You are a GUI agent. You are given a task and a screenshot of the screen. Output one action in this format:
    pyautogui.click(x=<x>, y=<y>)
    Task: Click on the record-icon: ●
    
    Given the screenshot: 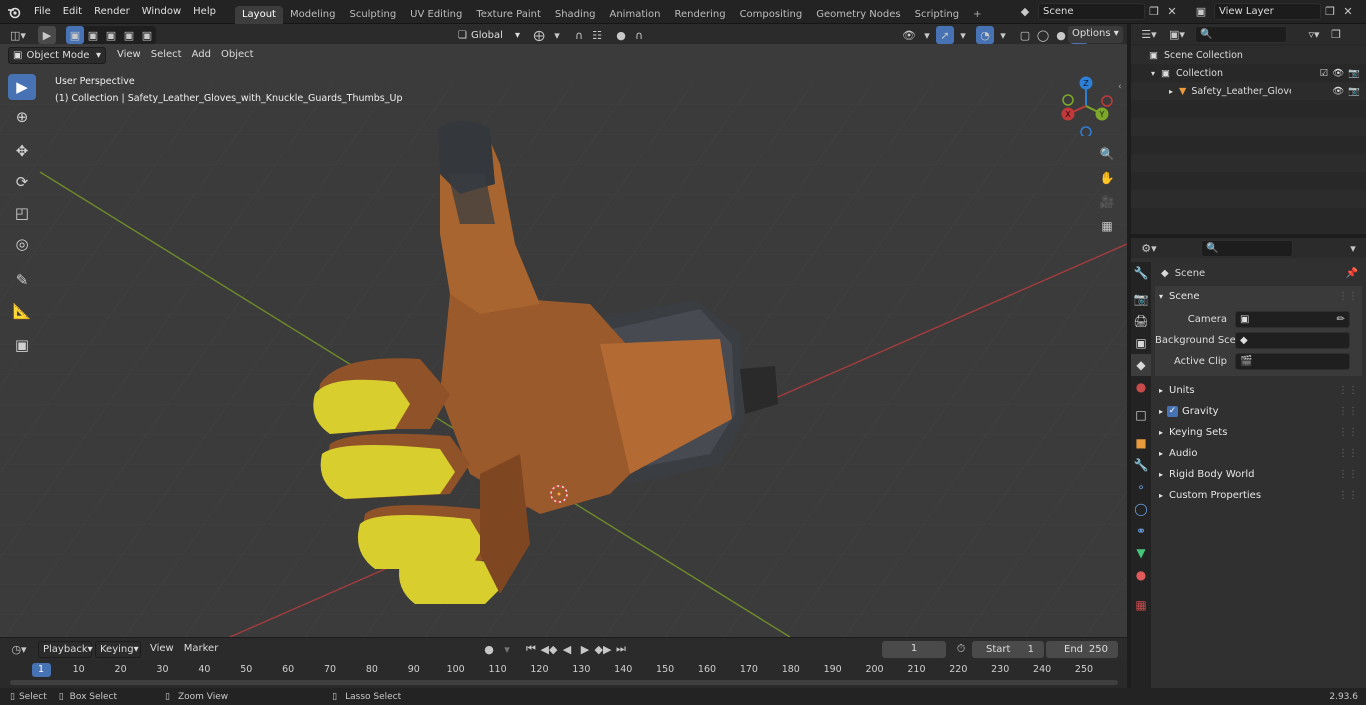 What is the action you would take?
    pyautogui.click(x=489, y=649)
    